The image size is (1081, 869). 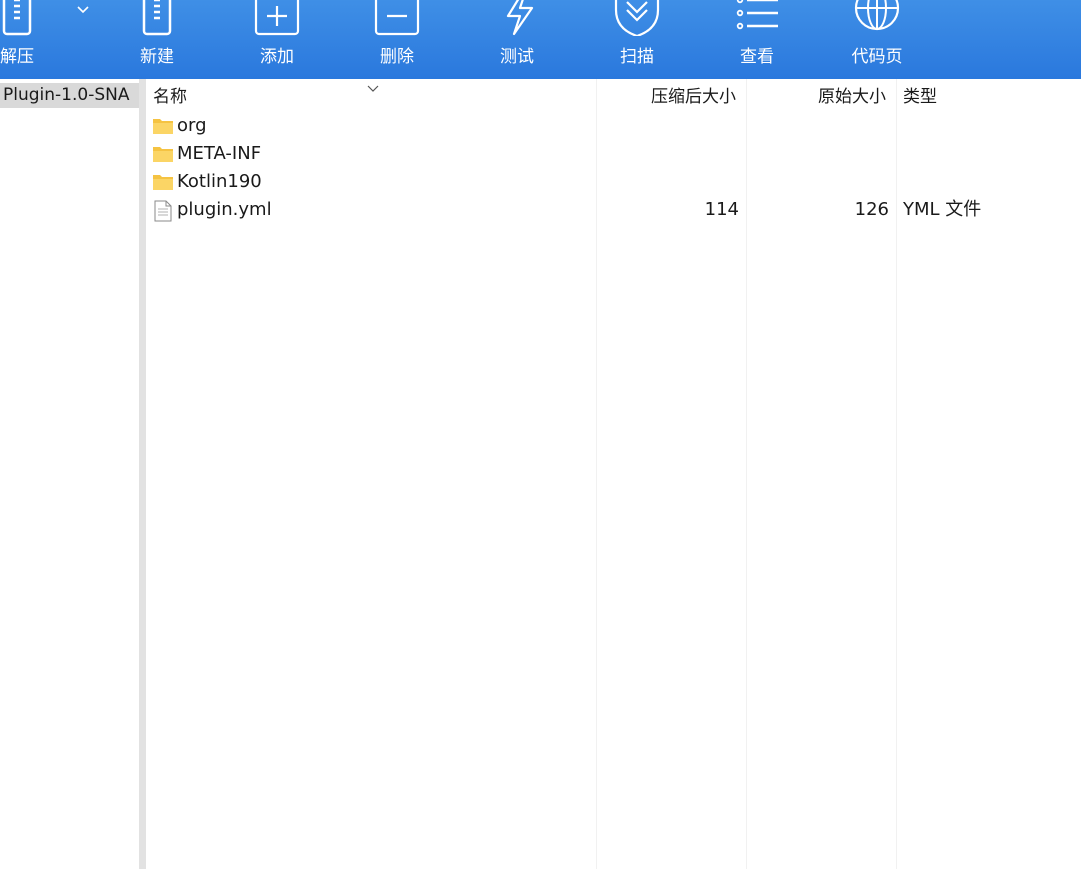 I want to click on file-type: YML 文件, so click(x=942, y=209).